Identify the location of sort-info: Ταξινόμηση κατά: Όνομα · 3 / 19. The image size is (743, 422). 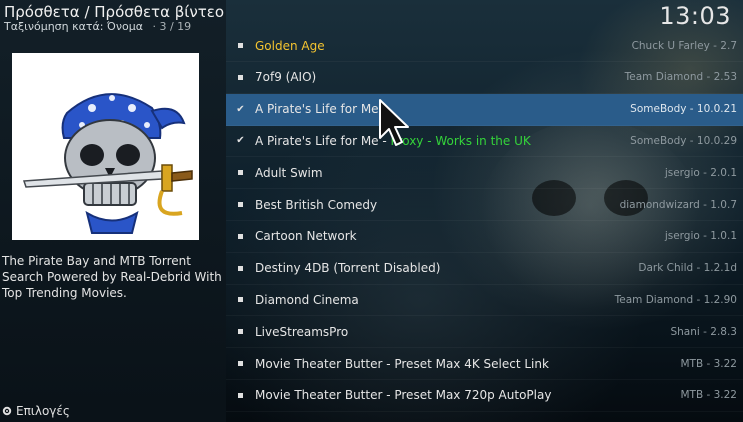
(97, 26).